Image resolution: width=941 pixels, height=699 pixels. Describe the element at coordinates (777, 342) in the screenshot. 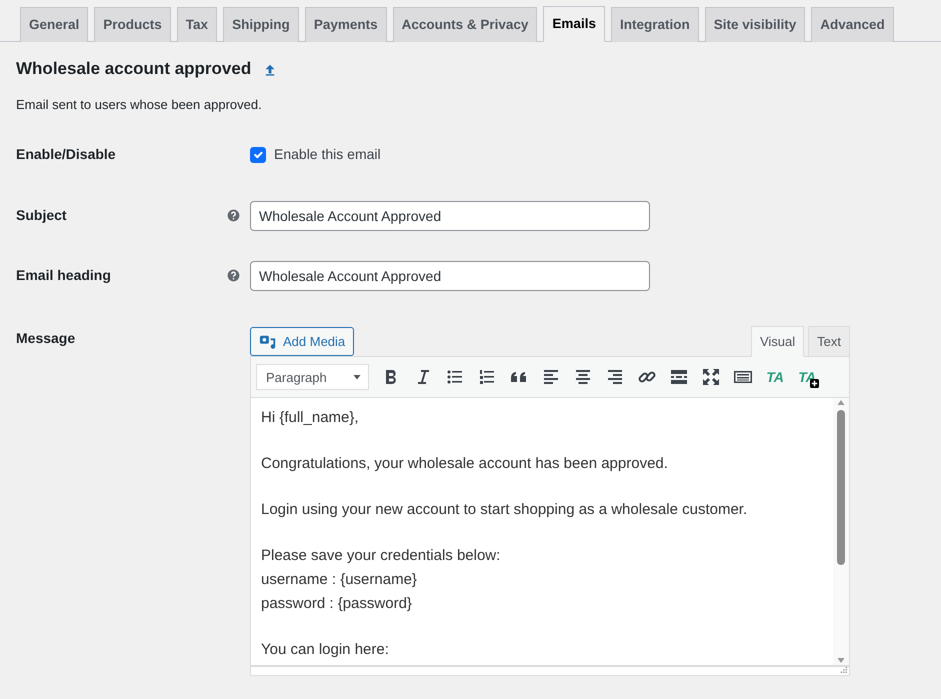

I see `editor-tab: Visual` at that location.